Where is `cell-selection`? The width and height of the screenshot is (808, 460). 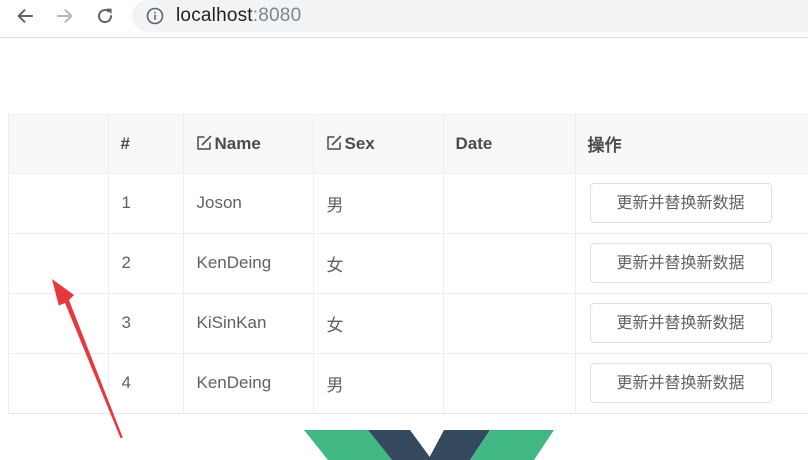
cell-selection is located at coordinates (59, 203).